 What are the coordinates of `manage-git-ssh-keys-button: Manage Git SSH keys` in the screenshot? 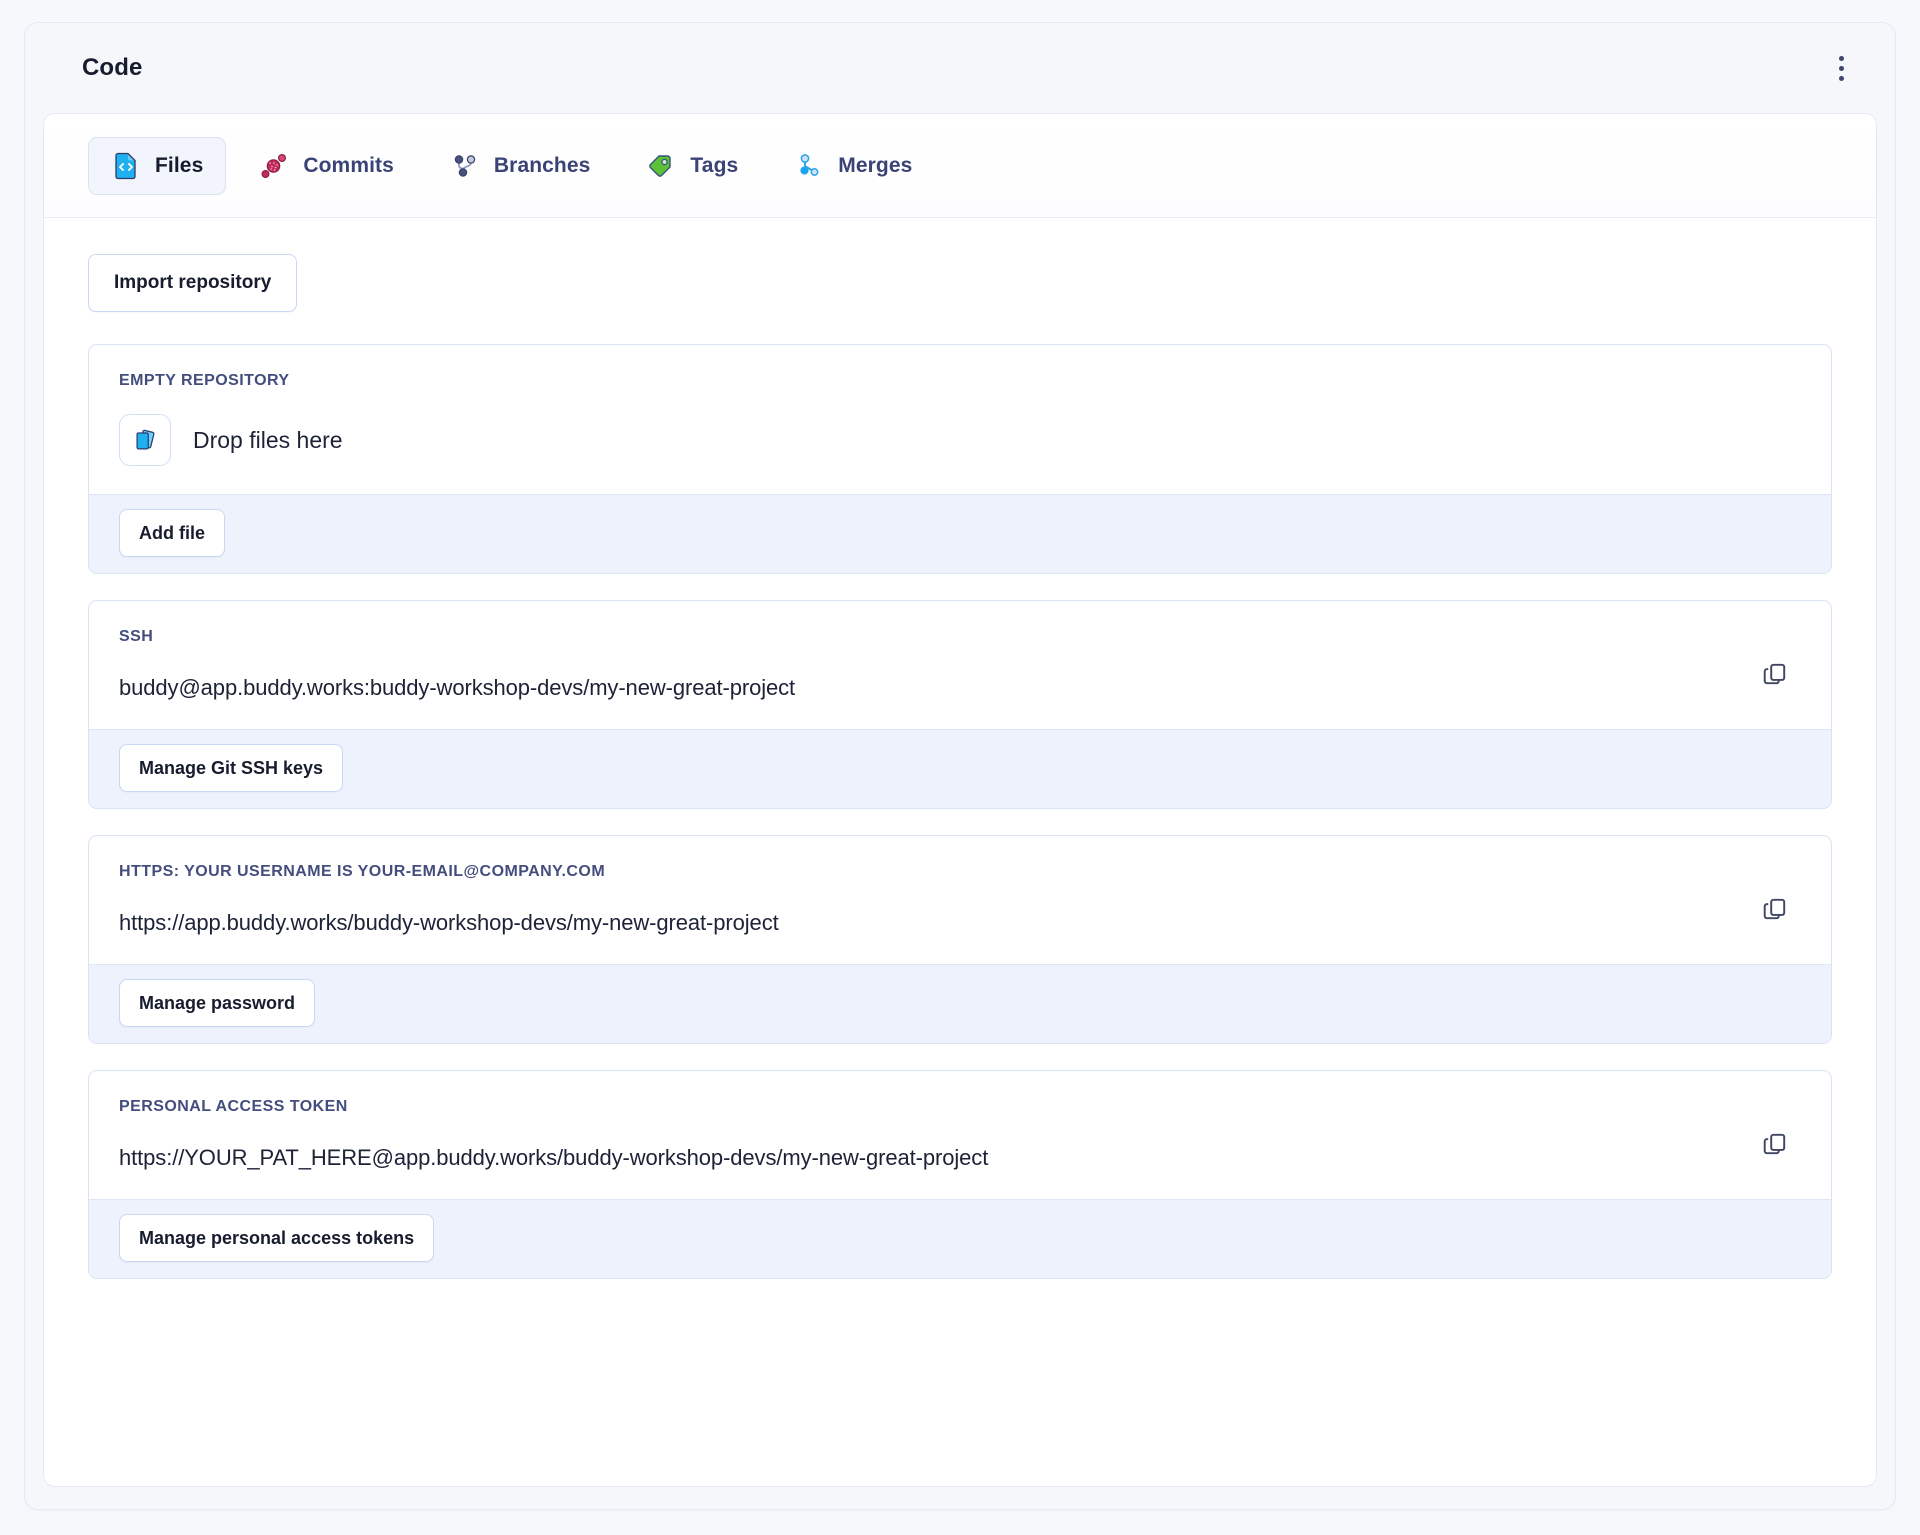 It's located at (231, 768).